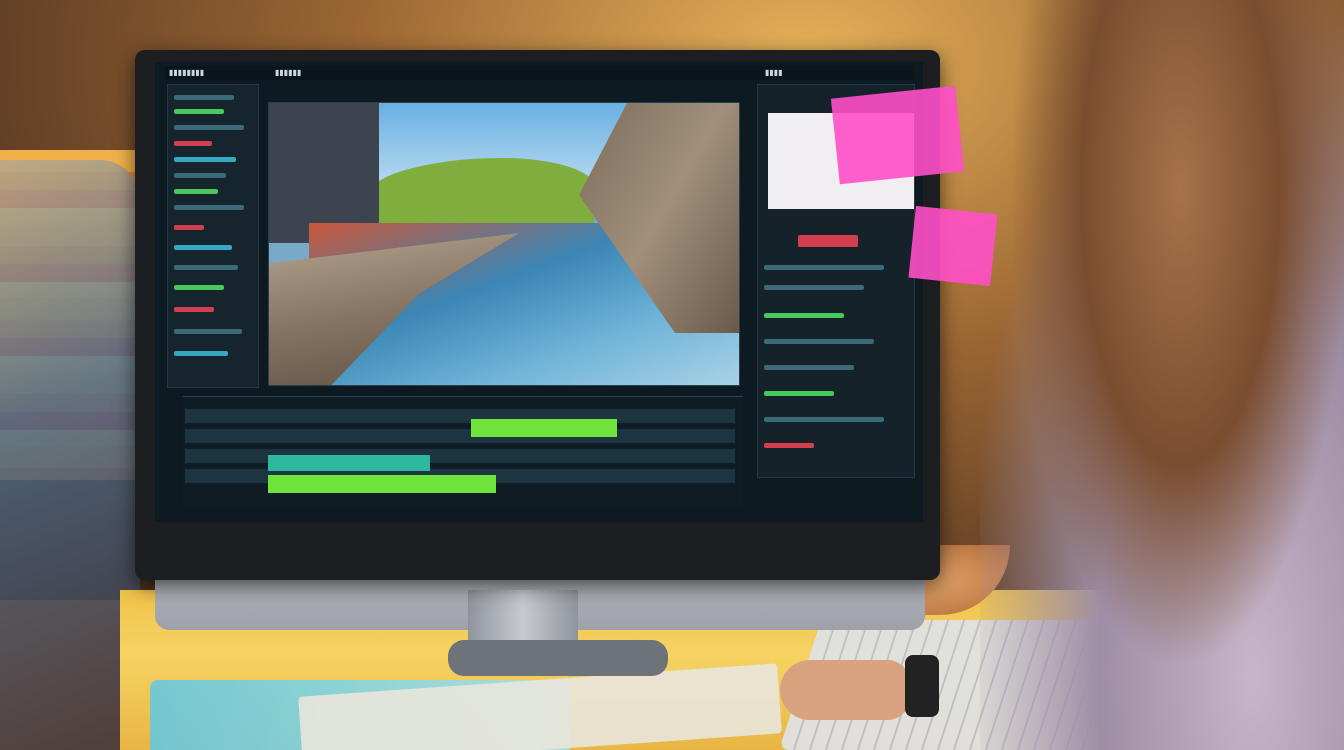 Image resolution: width=1344 pixels, height=750 pixels. What do you see at coordinates (288, 72) in the screenshot?
I see `menu-item: ▮▮▮▮▮▮` at bounding box center [288, 72].